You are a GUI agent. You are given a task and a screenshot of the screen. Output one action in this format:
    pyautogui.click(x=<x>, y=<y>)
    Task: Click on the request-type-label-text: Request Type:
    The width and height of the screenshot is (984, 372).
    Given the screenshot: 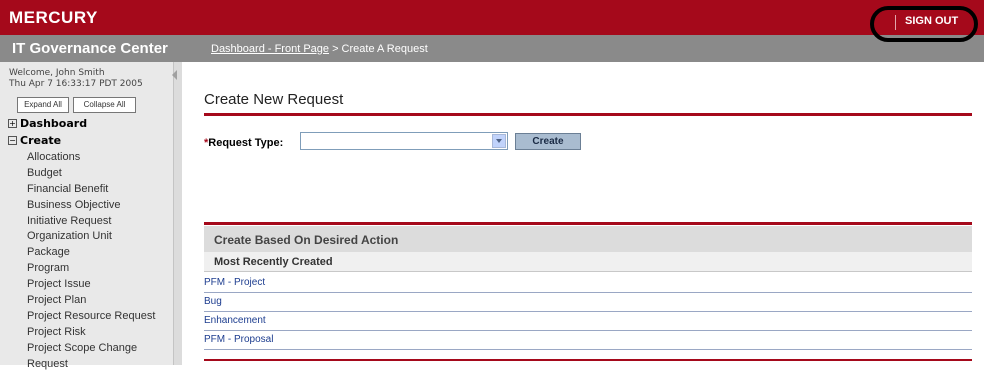 What is the action you would take?
    pyautogui.click(x=246, y=143)
    